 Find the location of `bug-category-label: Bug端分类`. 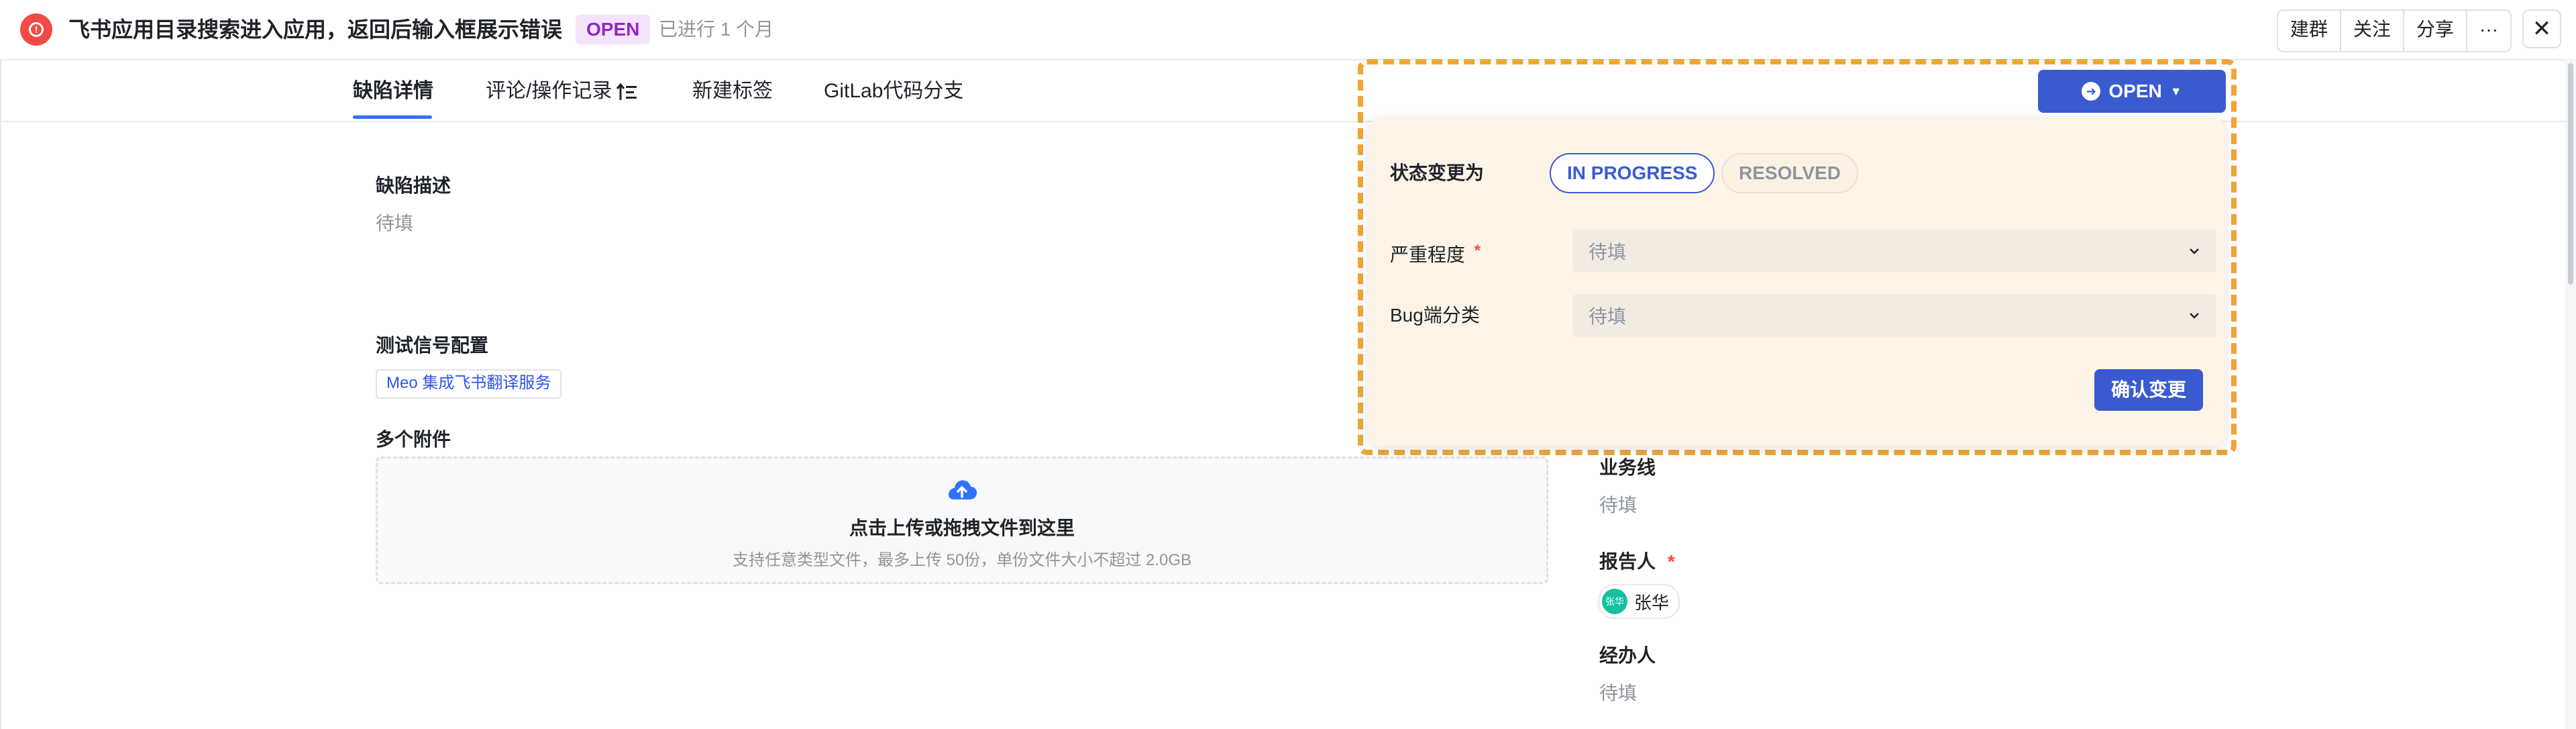

bug-category-label: Bug端分类 is located at coordinates (1435, 316).